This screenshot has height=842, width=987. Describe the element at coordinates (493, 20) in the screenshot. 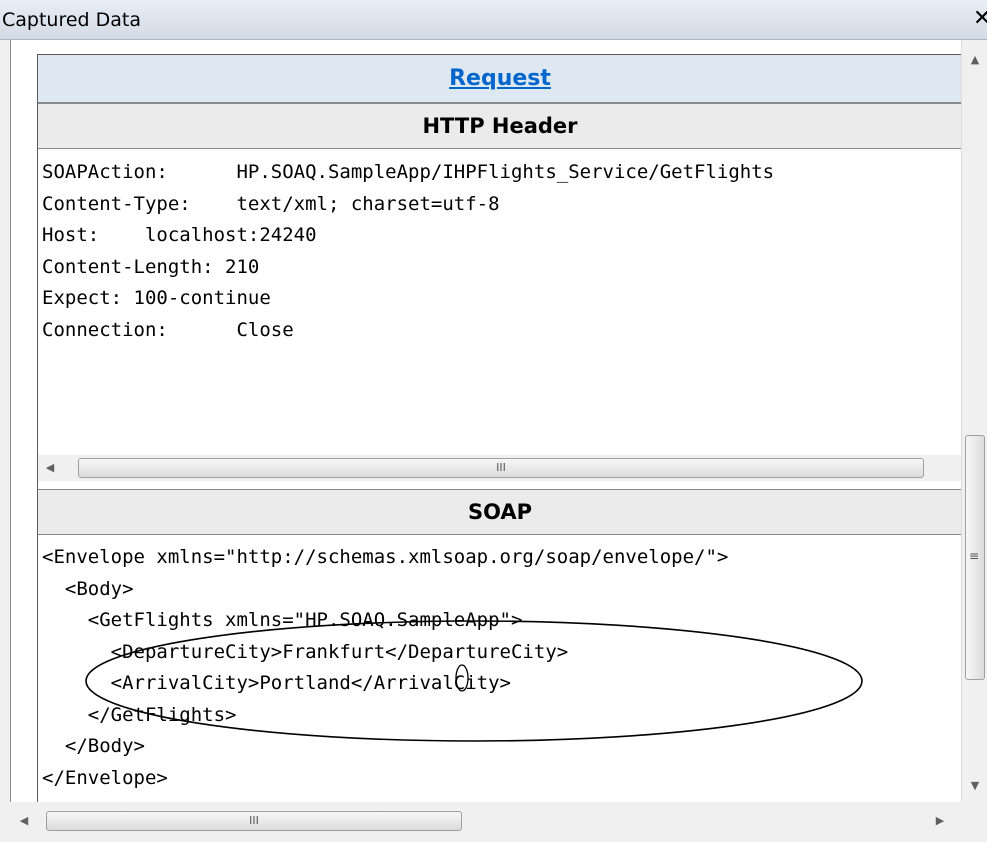

I see `title-bar: Captured Data ✕` at that location.